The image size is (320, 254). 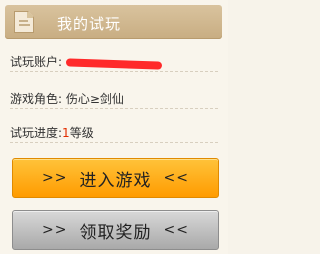 I want to click on panel-header: 我的试玩, so click(x=113, y=22).